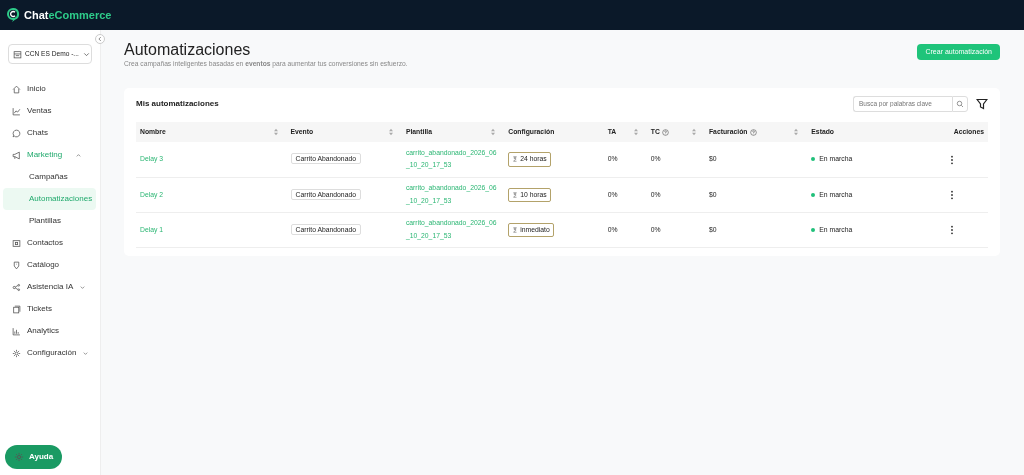 Image resolution: width=1024 pixels, height=475 pixels. Describe the element at coordinates (78, 155) in the screenshot. I see `chevron-up-icon` at that location.